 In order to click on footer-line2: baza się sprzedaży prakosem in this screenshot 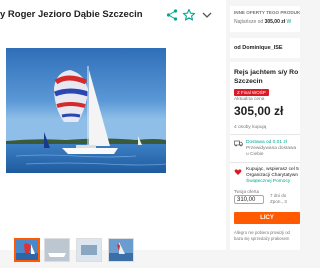, I will do `click(262, 238)`.